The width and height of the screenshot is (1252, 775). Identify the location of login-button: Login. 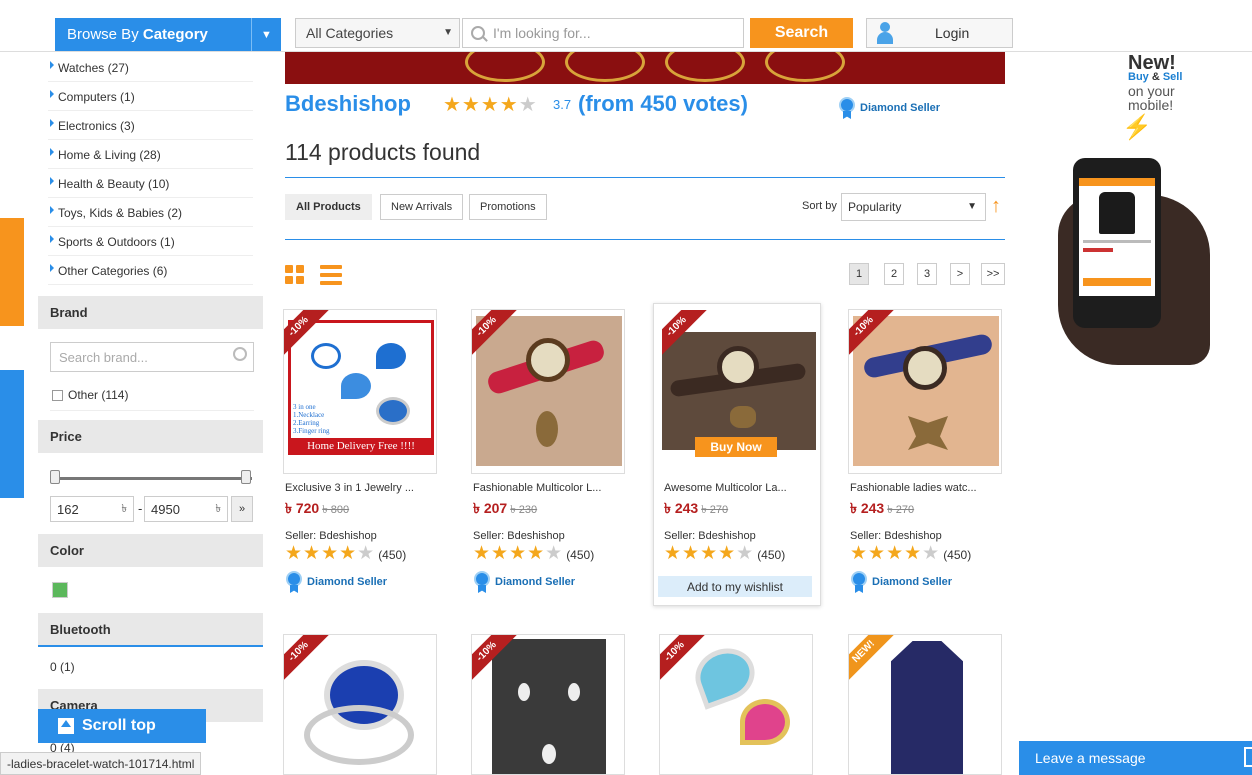
(939, 33).